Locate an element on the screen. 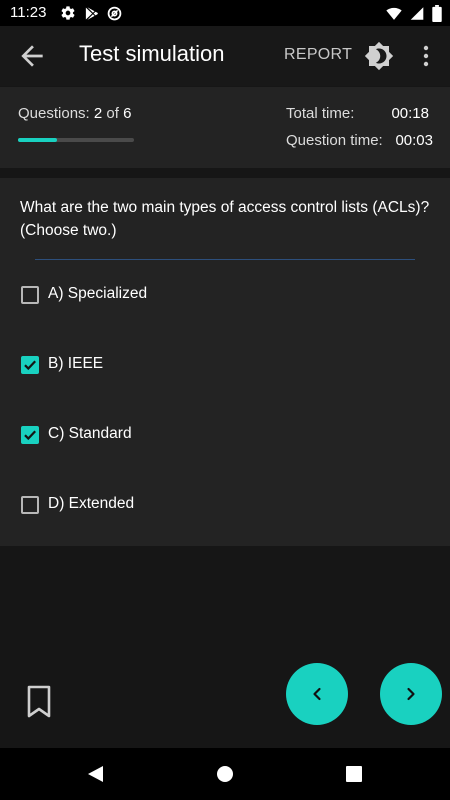 This screenshot has width=450, height=800. nav-home-button is located at coordinates (225, 774).